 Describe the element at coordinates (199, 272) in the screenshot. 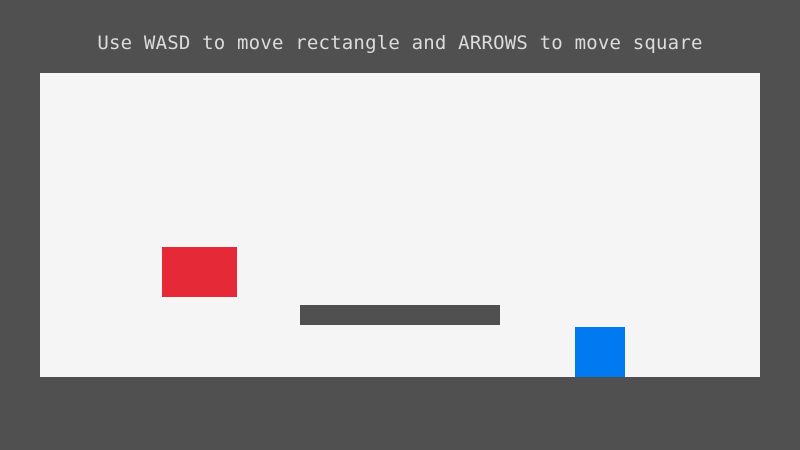

I see `player-rectangle` at that location.